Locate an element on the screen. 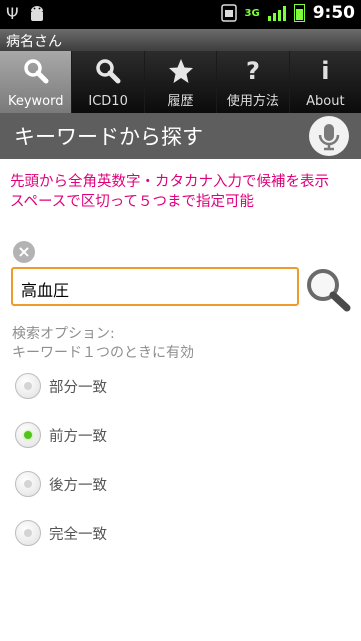  voice-search-button is located at coordinates (329, 136).